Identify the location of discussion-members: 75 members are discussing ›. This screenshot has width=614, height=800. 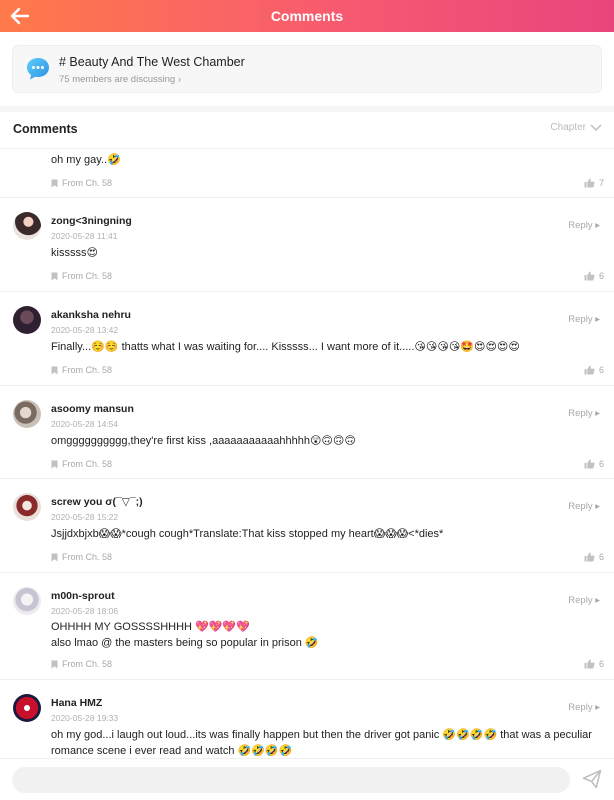
(120, 79).